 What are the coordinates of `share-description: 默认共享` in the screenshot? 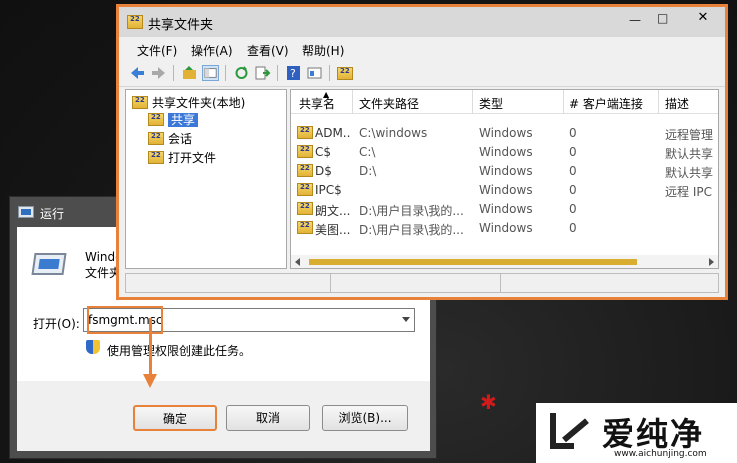 It's located at (689, 173).